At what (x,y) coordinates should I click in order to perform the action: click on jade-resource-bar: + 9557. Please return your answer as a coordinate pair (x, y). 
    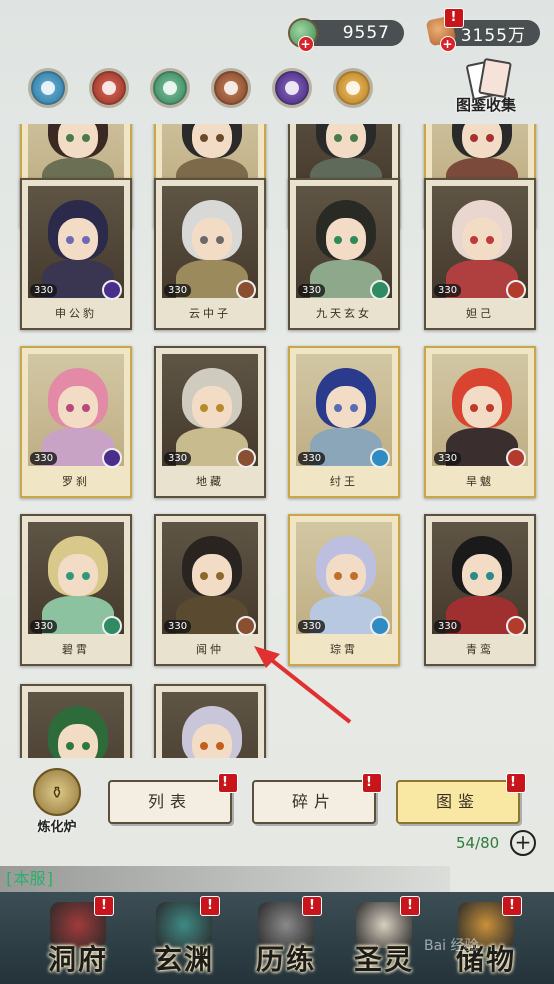
    Looking at the image, I should click on (346, 35).